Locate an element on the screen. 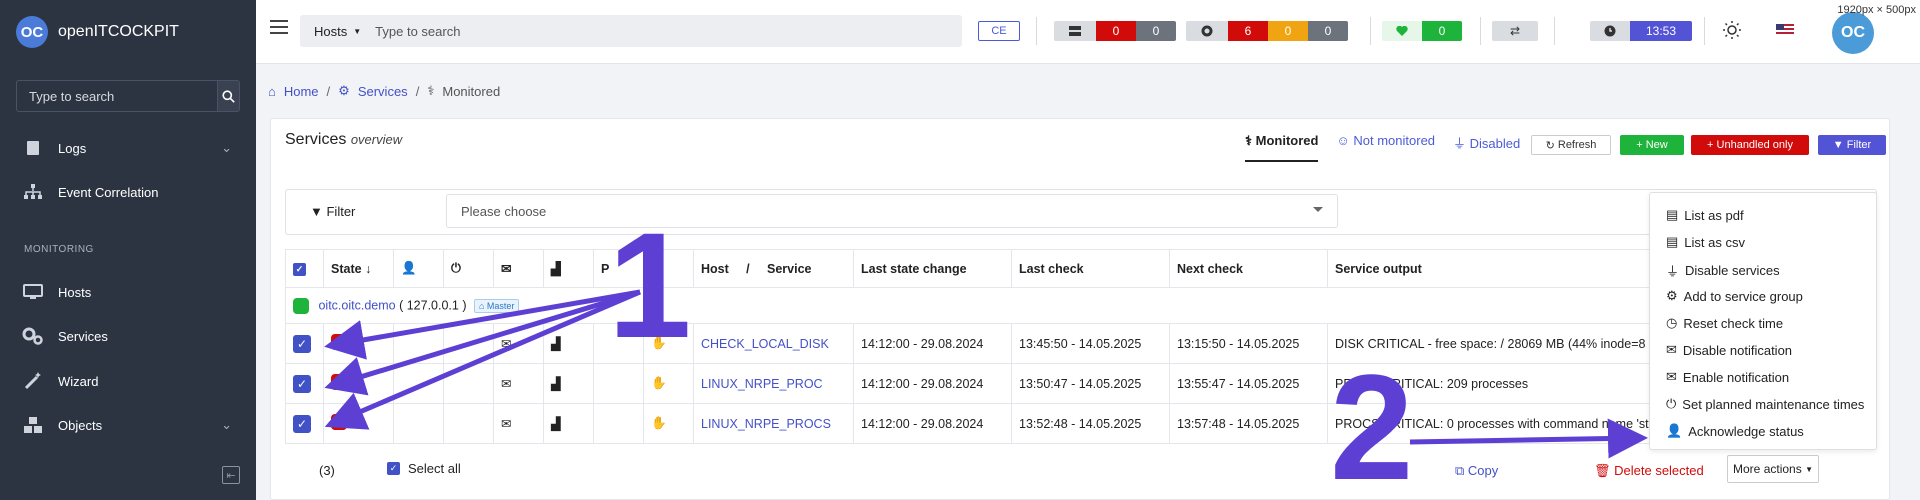  sync-icon: ⇄ is located at coordinates (1515, 31).